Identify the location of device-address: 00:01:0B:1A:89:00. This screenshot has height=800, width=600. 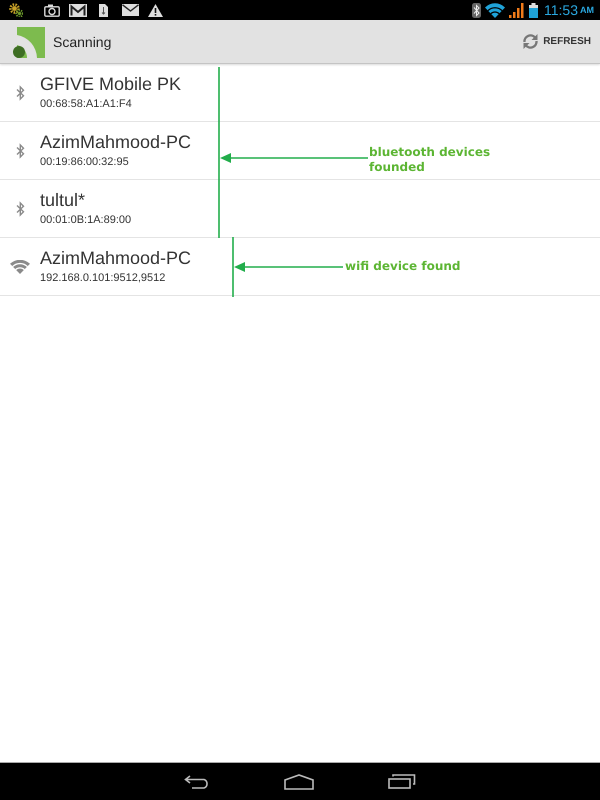
(86, 220).